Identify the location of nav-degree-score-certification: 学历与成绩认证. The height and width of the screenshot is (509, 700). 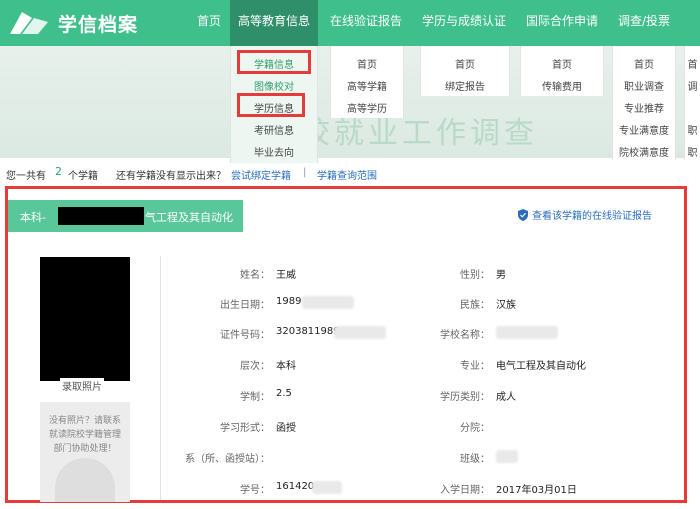
(464, 23).